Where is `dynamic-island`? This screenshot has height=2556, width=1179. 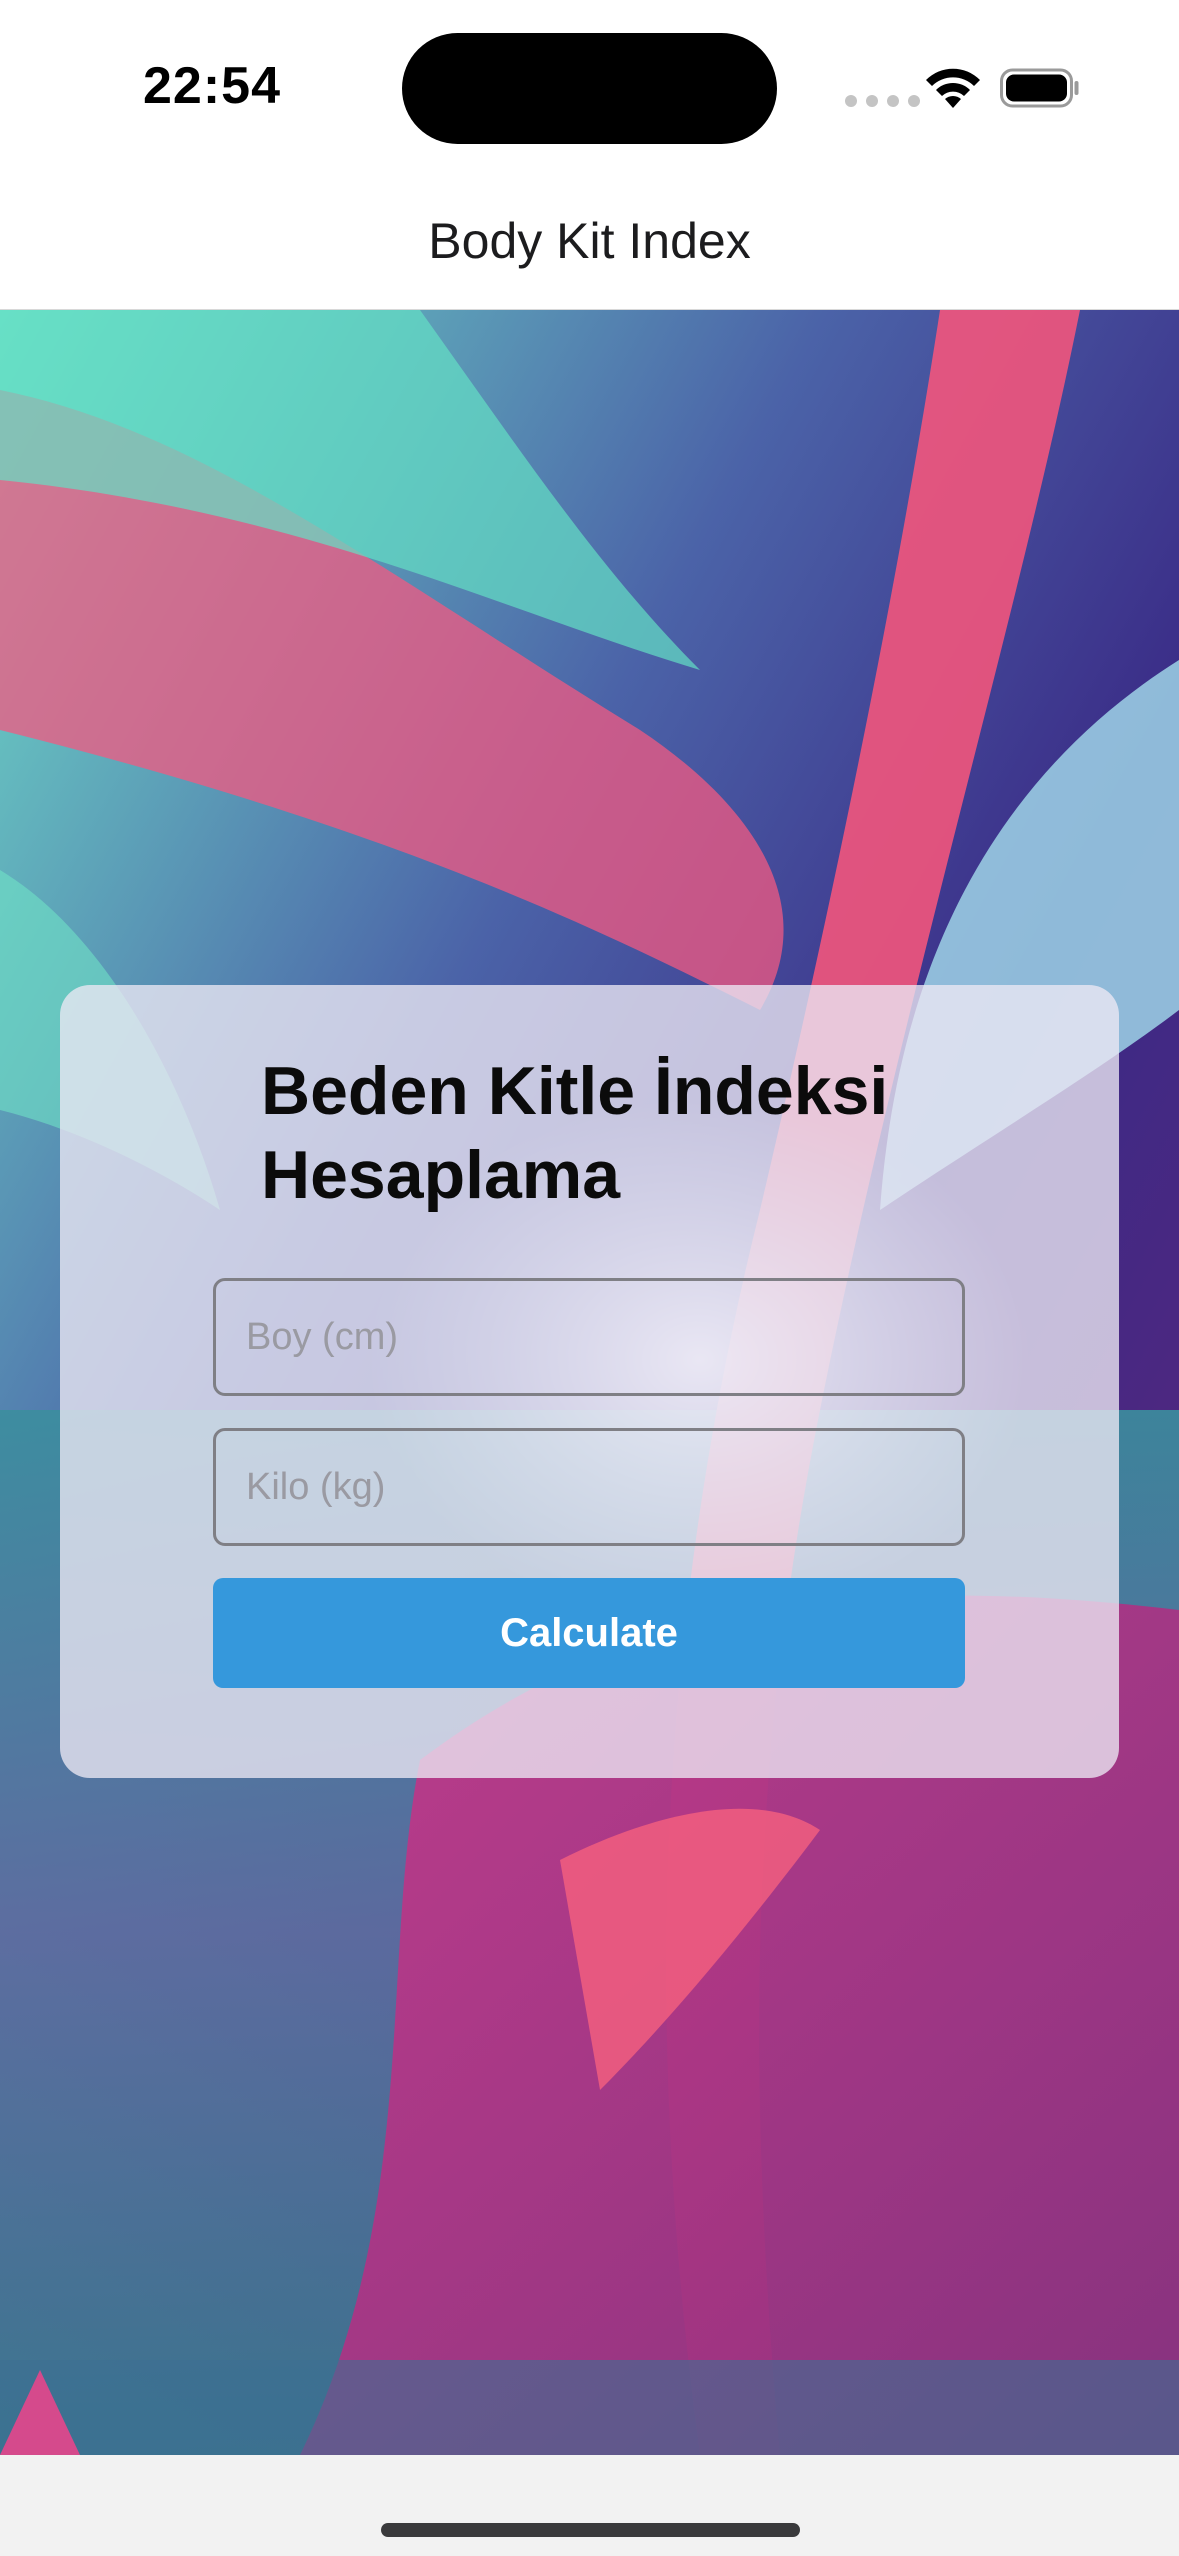 dynamic-island is located at coordinates (589, 88).